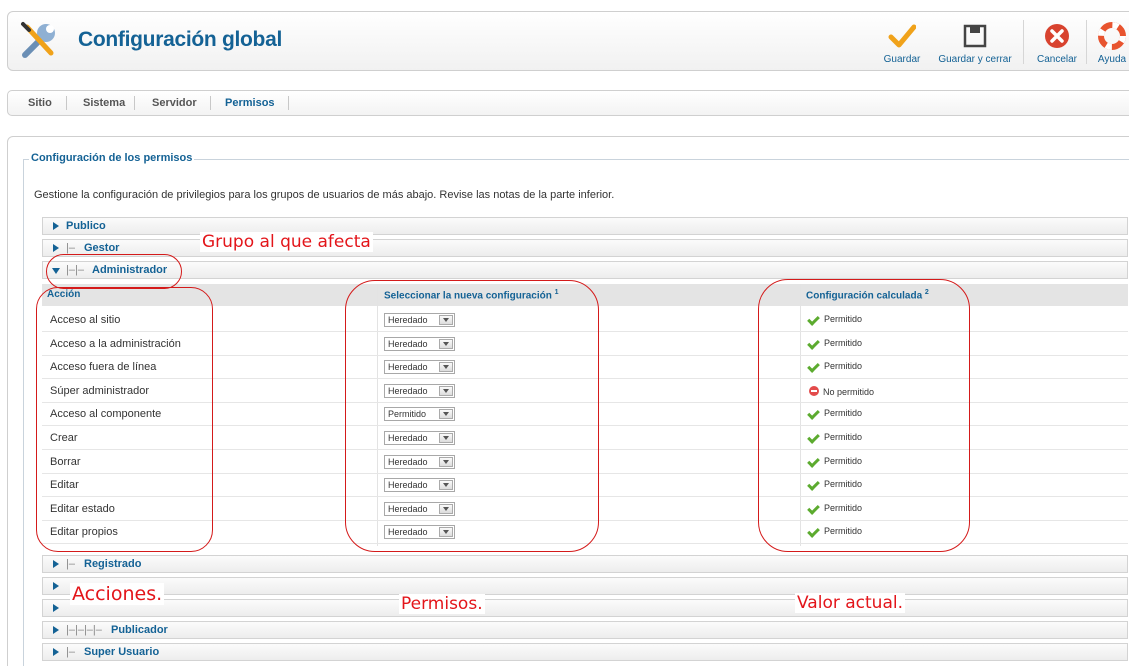 This screenshot has width=1129, height=666. What do you see at coordinates (1057, 36) in the screenshot?
I see `cancel-icon` at bounding box center [1057, 36].